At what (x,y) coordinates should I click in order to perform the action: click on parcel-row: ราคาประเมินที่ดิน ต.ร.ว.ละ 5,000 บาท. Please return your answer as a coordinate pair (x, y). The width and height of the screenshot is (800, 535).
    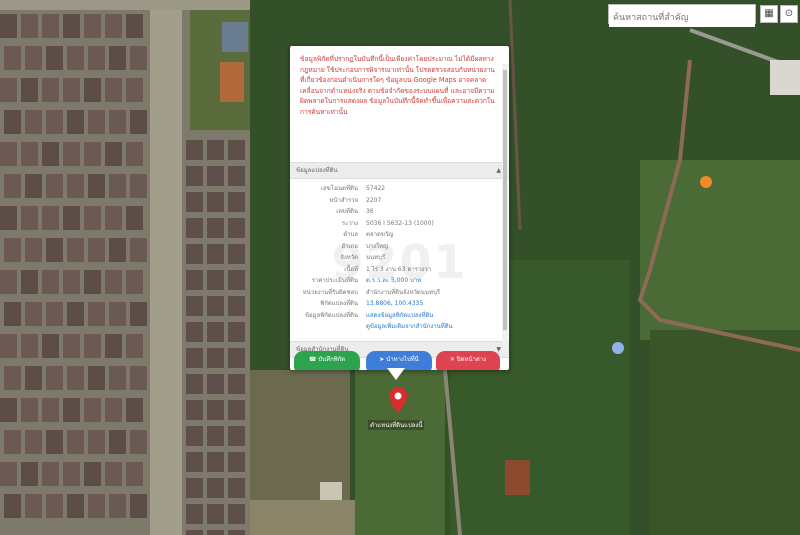
    Looking at the image, I should click on (399, 281).